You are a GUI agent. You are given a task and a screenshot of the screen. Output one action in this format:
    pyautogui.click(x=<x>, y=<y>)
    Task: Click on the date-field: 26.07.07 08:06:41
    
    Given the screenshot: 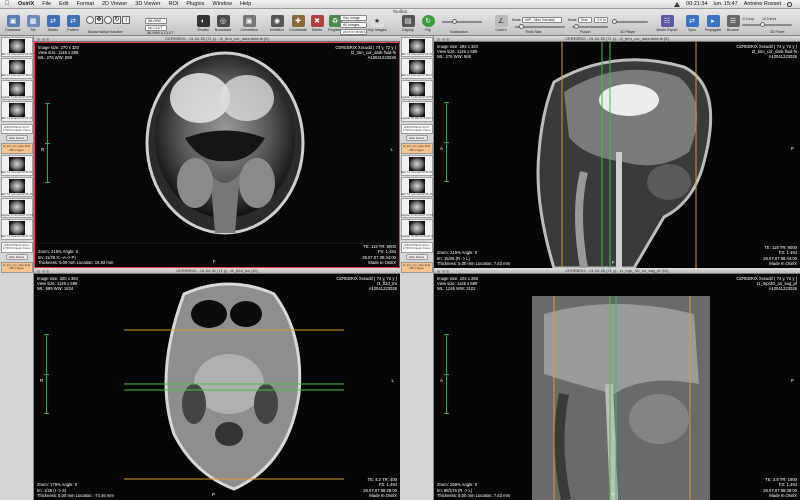 What is the action you would take?
    pyautogui.click(x=353, y=32)
    